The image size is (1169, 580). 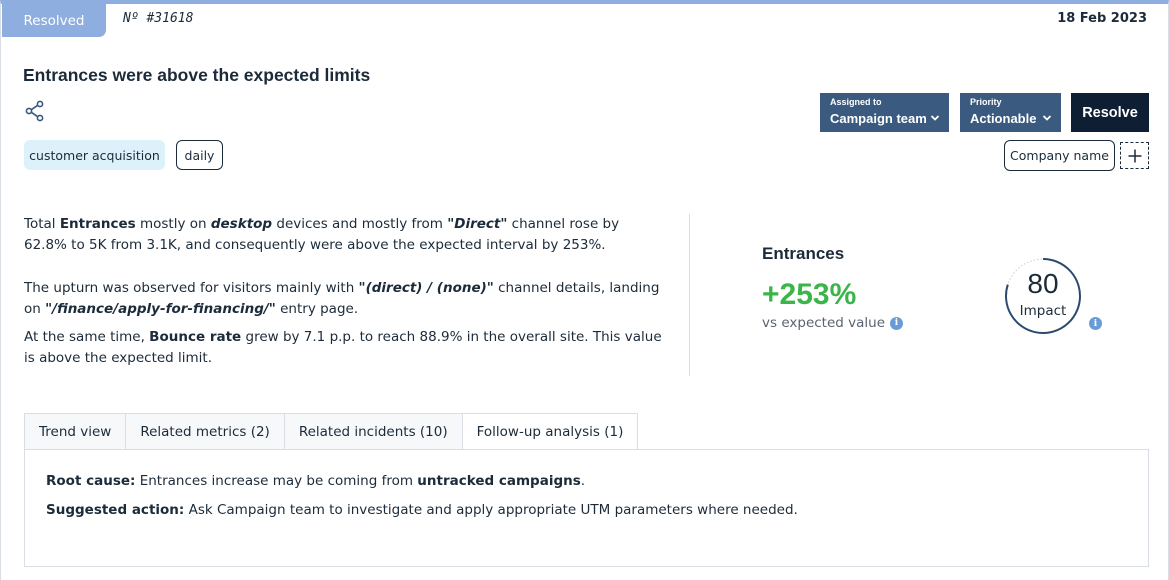 What do you see at coordinates (1059, 155) in the screenshot?
I see `company-name-chip: Company name` at bounding box center [1059, 155].